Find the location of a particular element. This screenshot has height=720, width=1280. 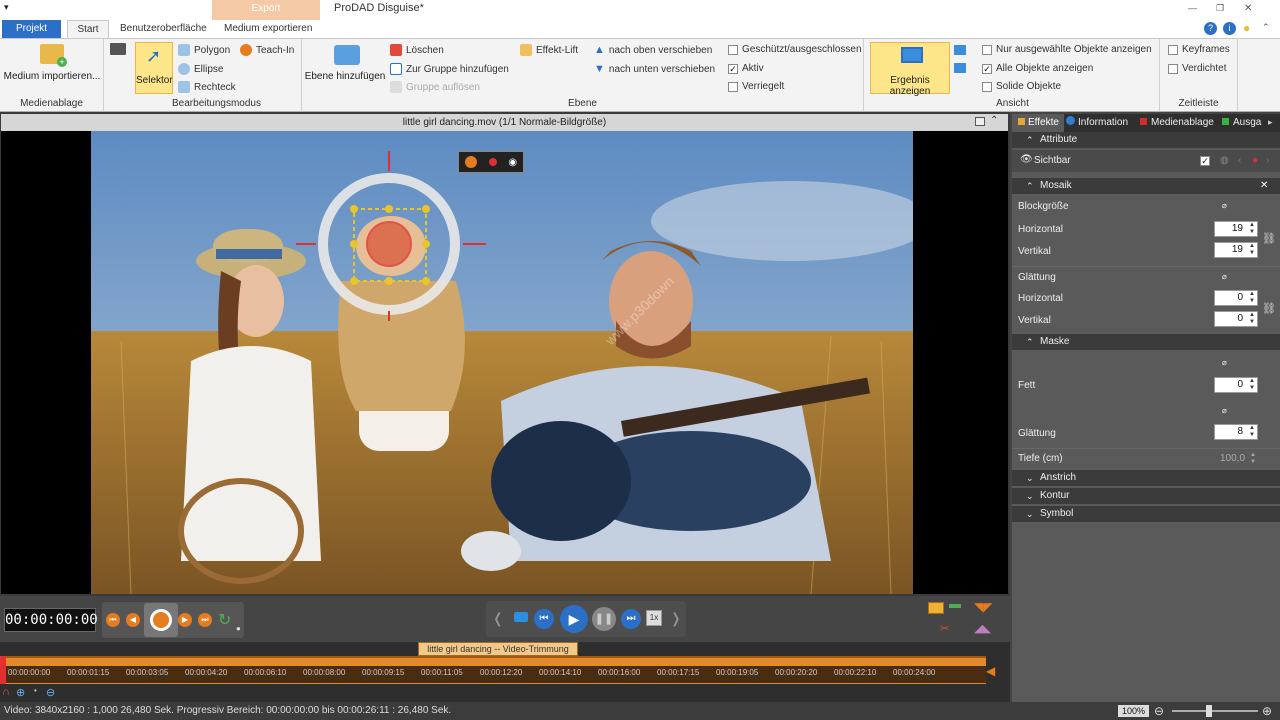

next-arrow-icon: ❭ is located at coordinates (676, 618).